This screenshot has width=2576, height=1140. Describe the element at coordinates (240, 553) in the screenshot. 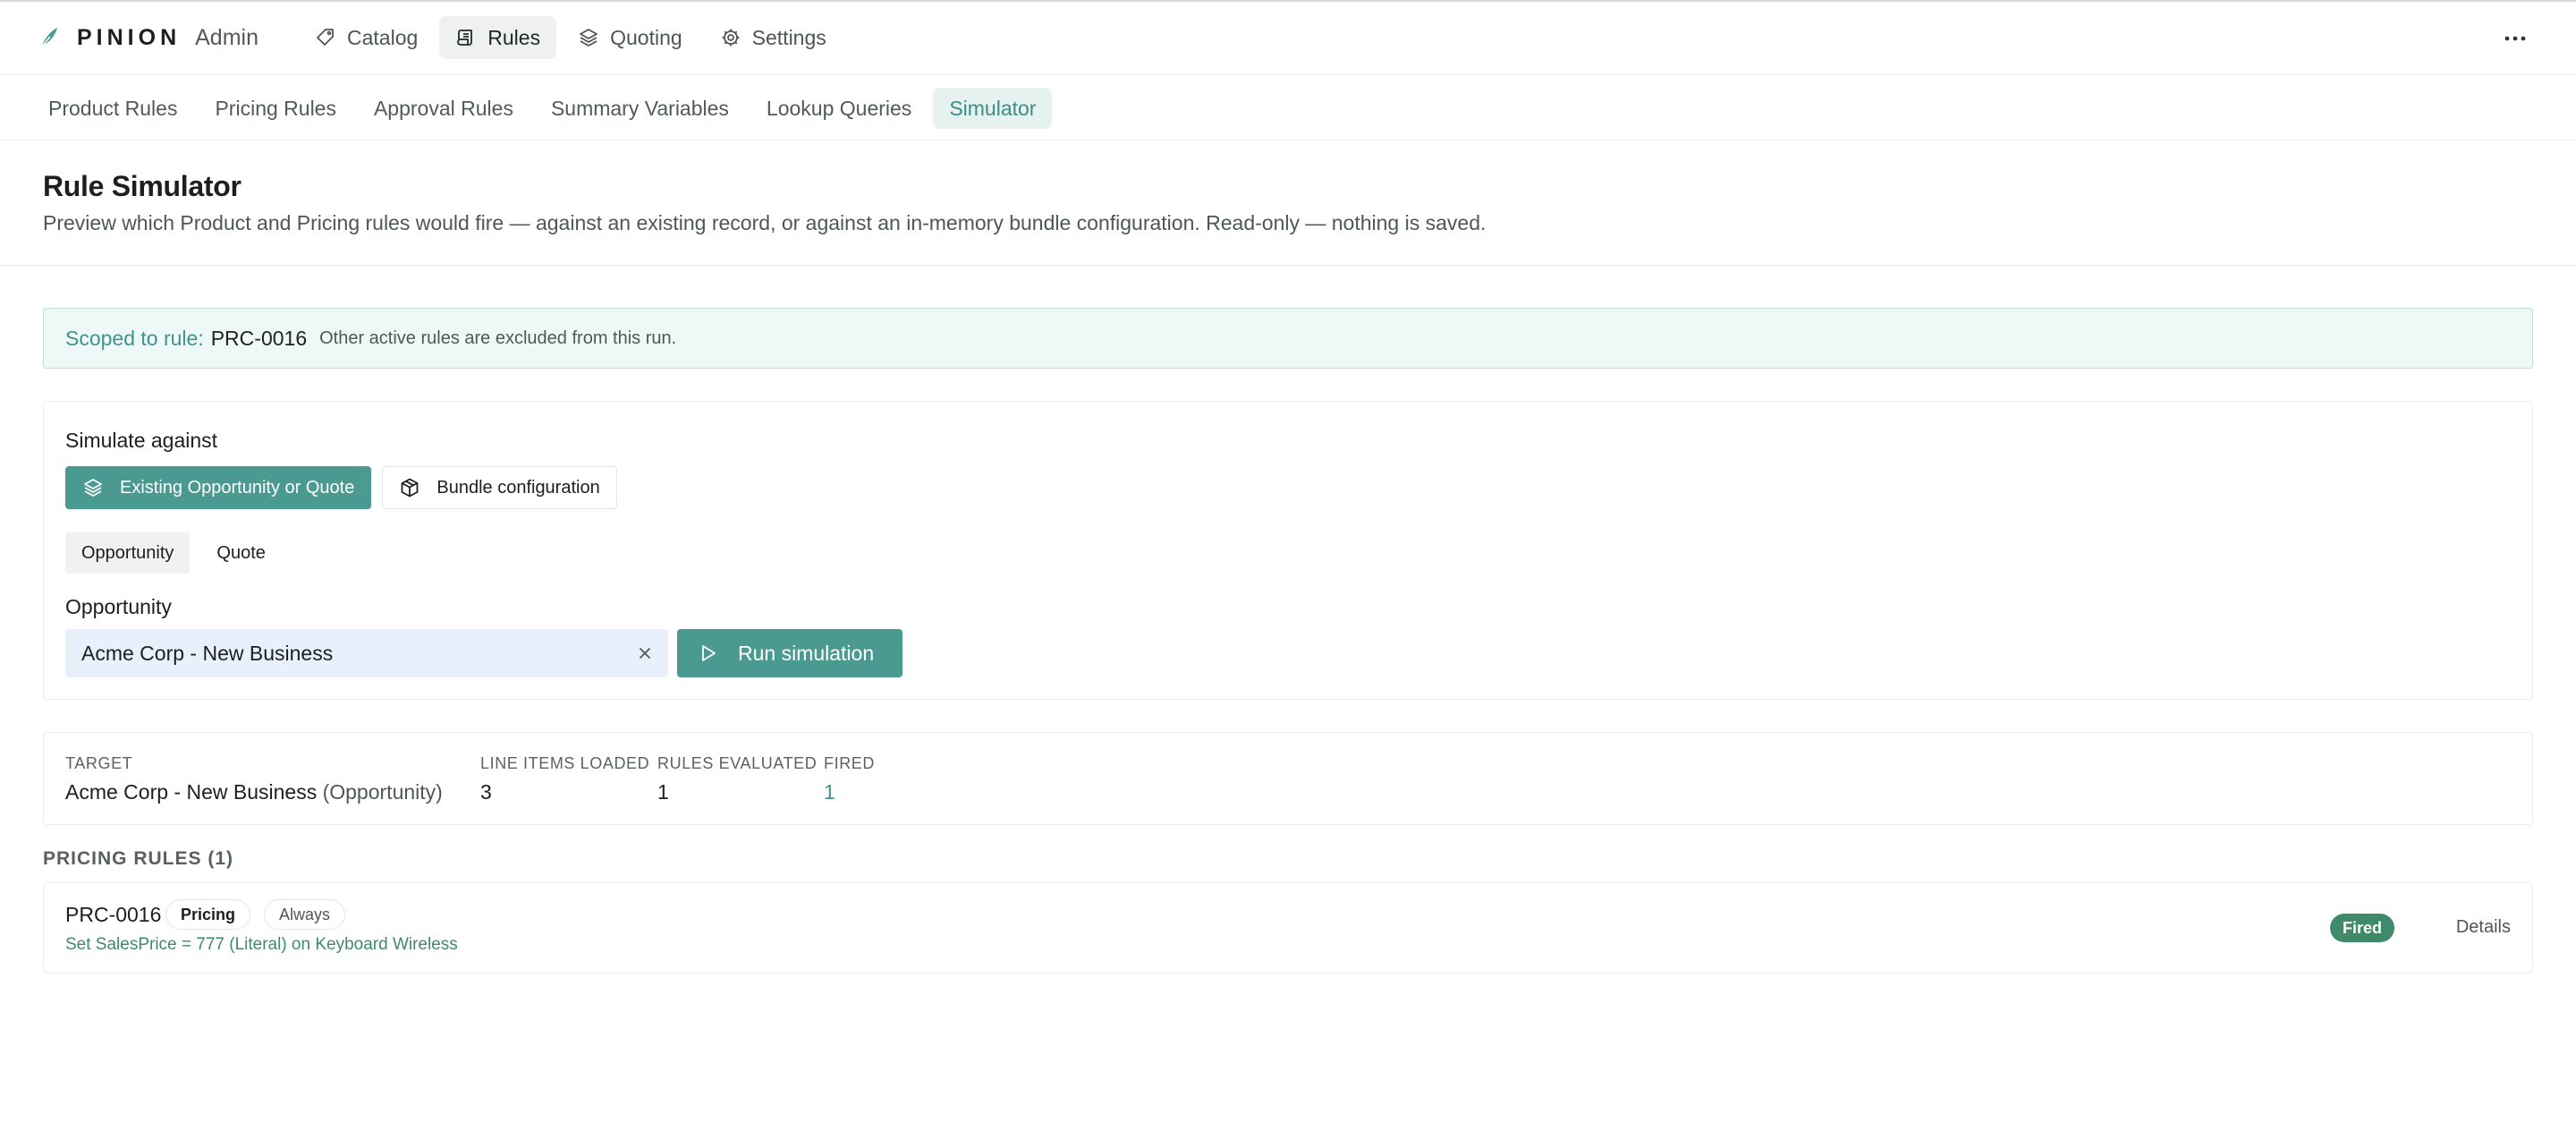

I see `record-type-quote: Quote` at that location.